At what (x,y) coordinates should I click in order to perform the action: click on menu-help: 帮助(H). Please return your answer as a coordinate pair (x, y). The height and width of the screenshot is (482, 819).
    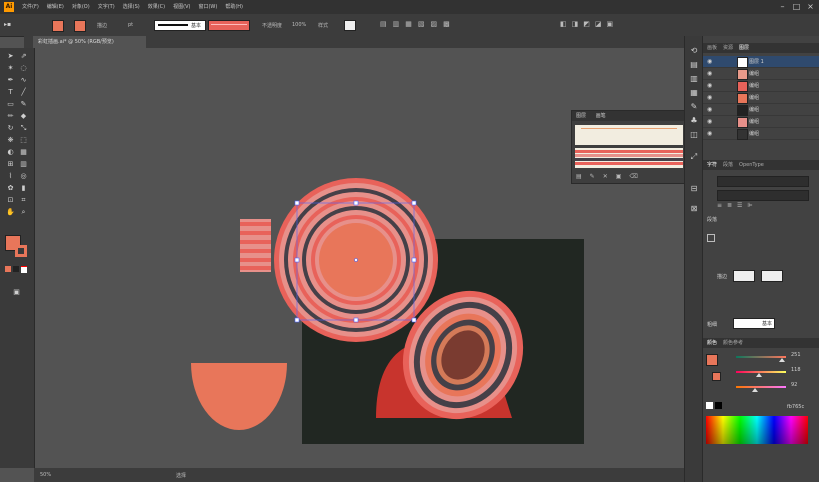
    Looking at the image, I should click on (234, 6).